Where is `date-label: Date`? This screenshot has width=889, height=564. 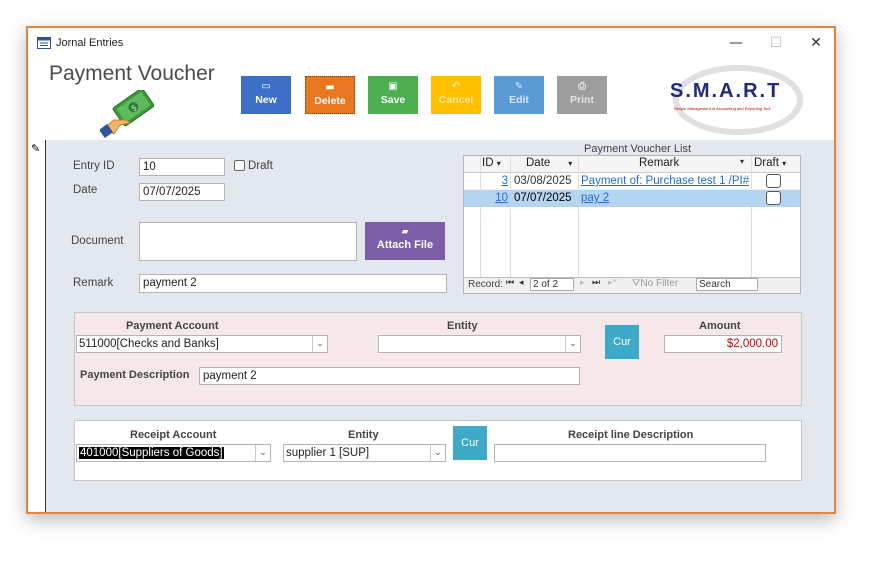
date-label: Date is located at coordinates (85, 190).